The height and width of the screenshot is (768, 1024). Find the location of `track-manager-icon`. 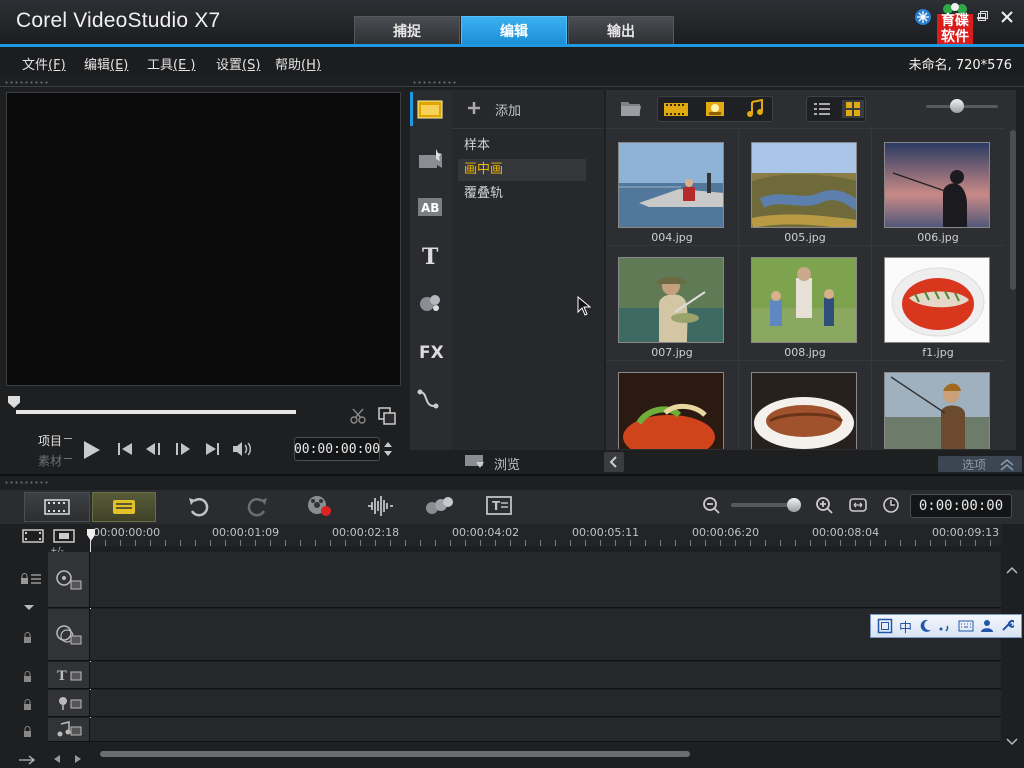

track-manager-icon is located at coordinates (34, 538).